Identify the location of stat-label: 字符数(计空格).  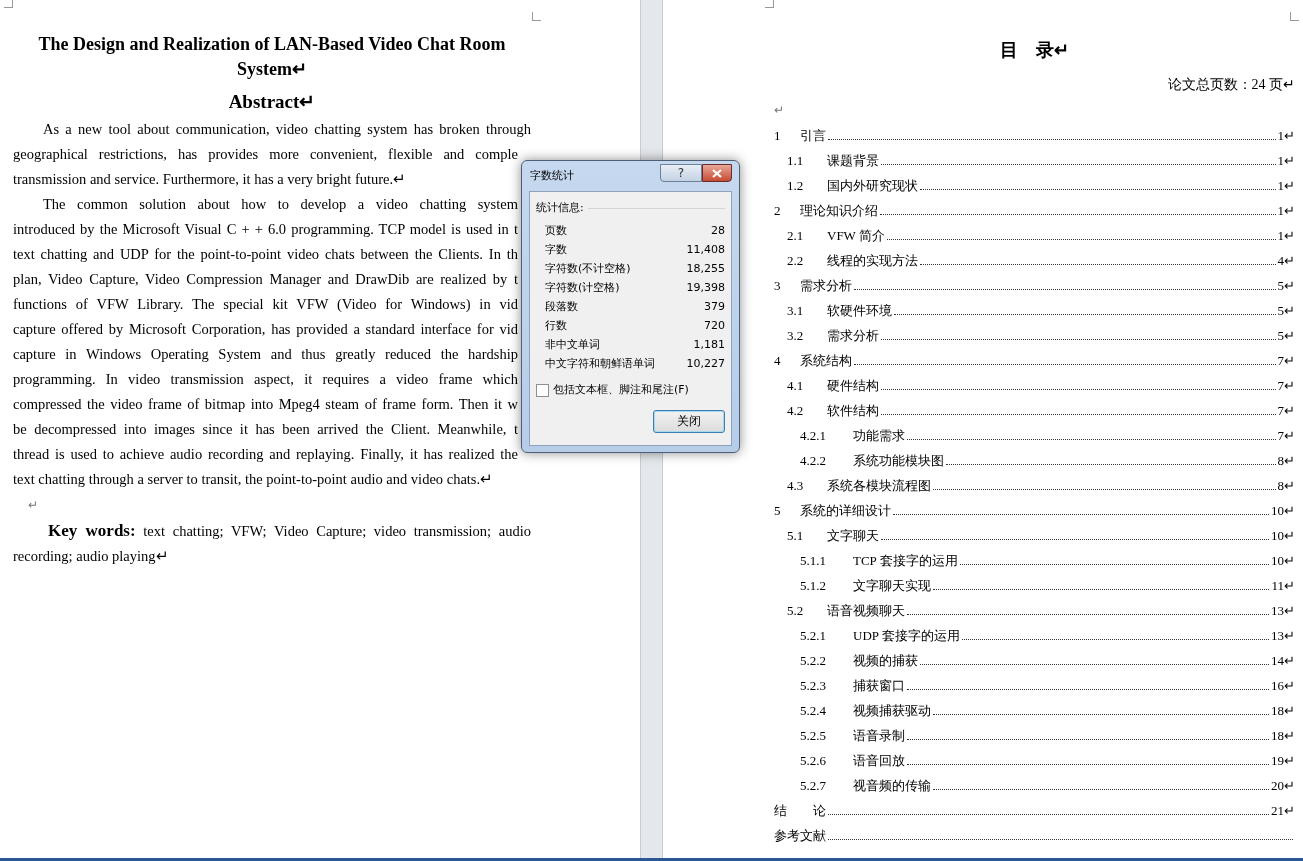
(582, 288).